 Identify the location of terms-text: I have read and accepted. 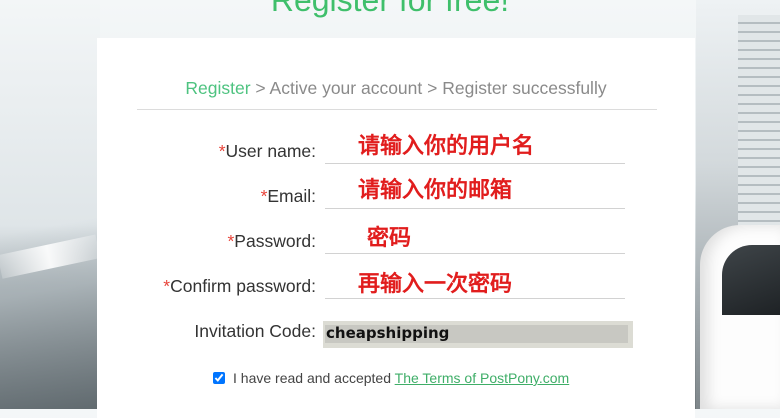
(314, 378).